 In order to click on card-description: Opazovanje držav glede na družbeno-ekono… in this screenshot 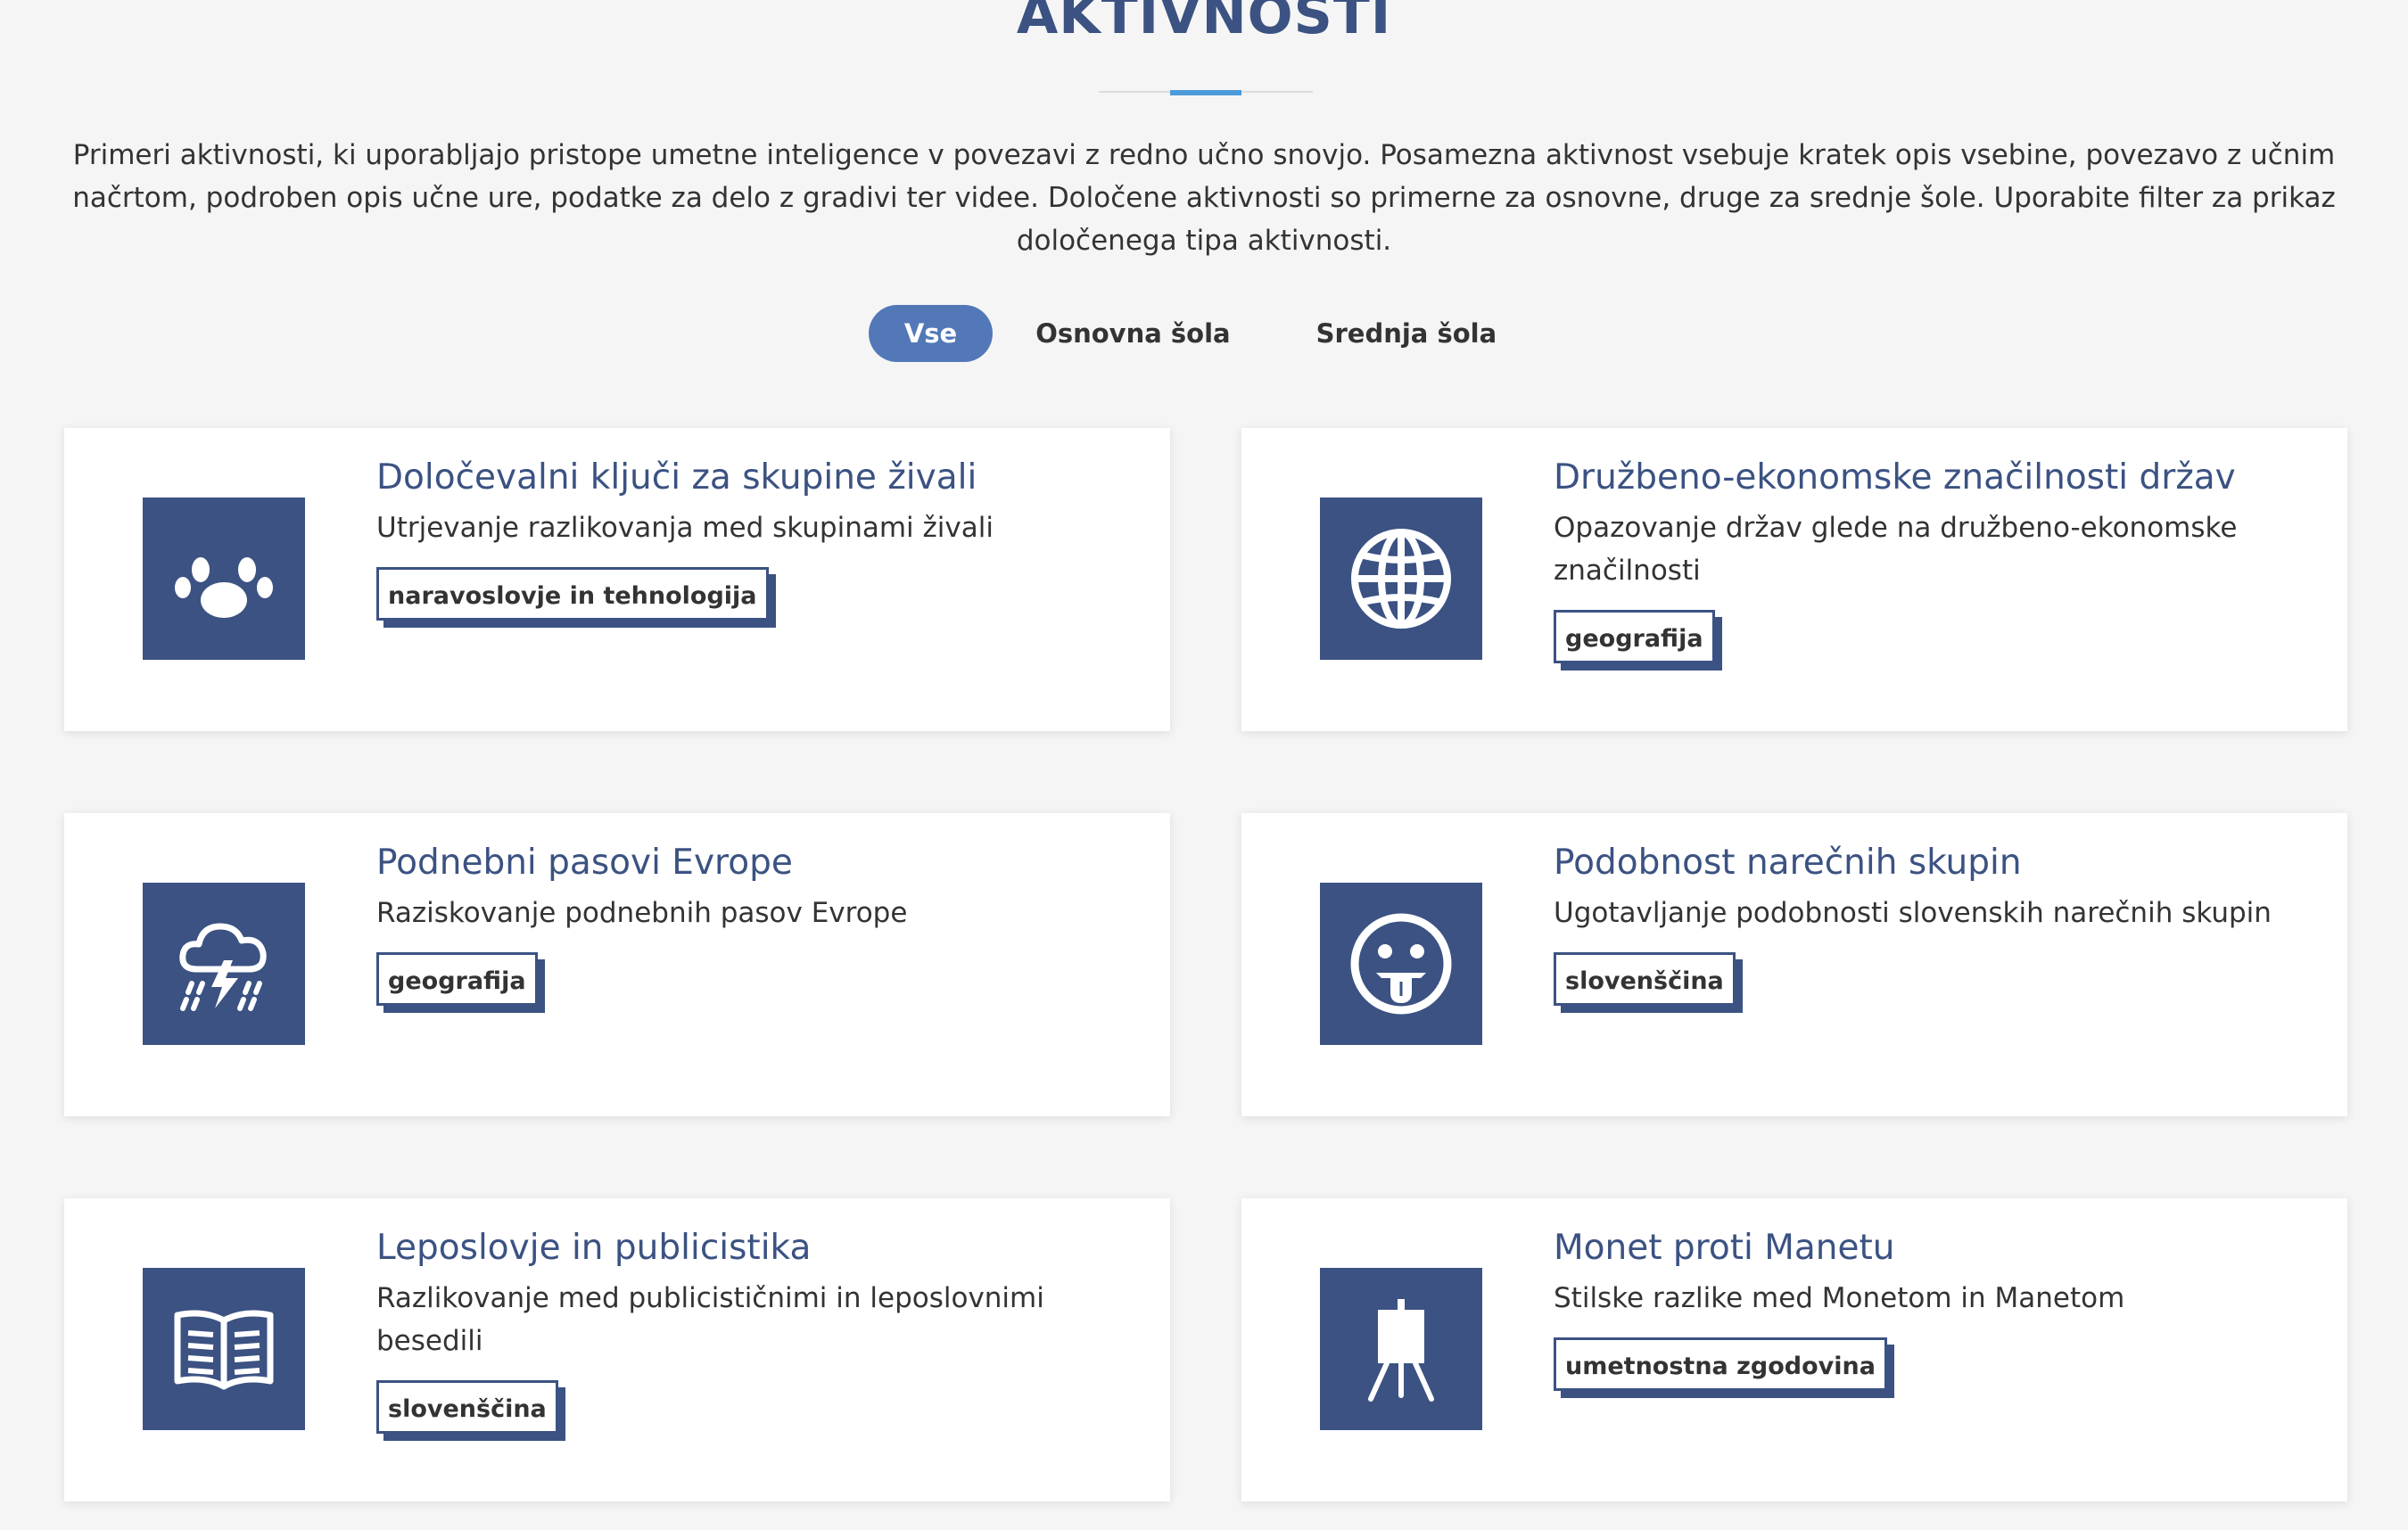, I will do `click(1896, 549)`.